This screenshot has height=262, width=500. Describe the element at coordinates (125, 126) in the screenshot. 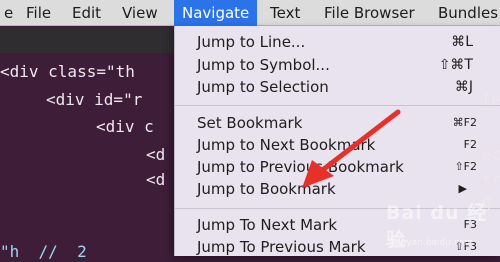

I see `code-line: <div c` at that location.